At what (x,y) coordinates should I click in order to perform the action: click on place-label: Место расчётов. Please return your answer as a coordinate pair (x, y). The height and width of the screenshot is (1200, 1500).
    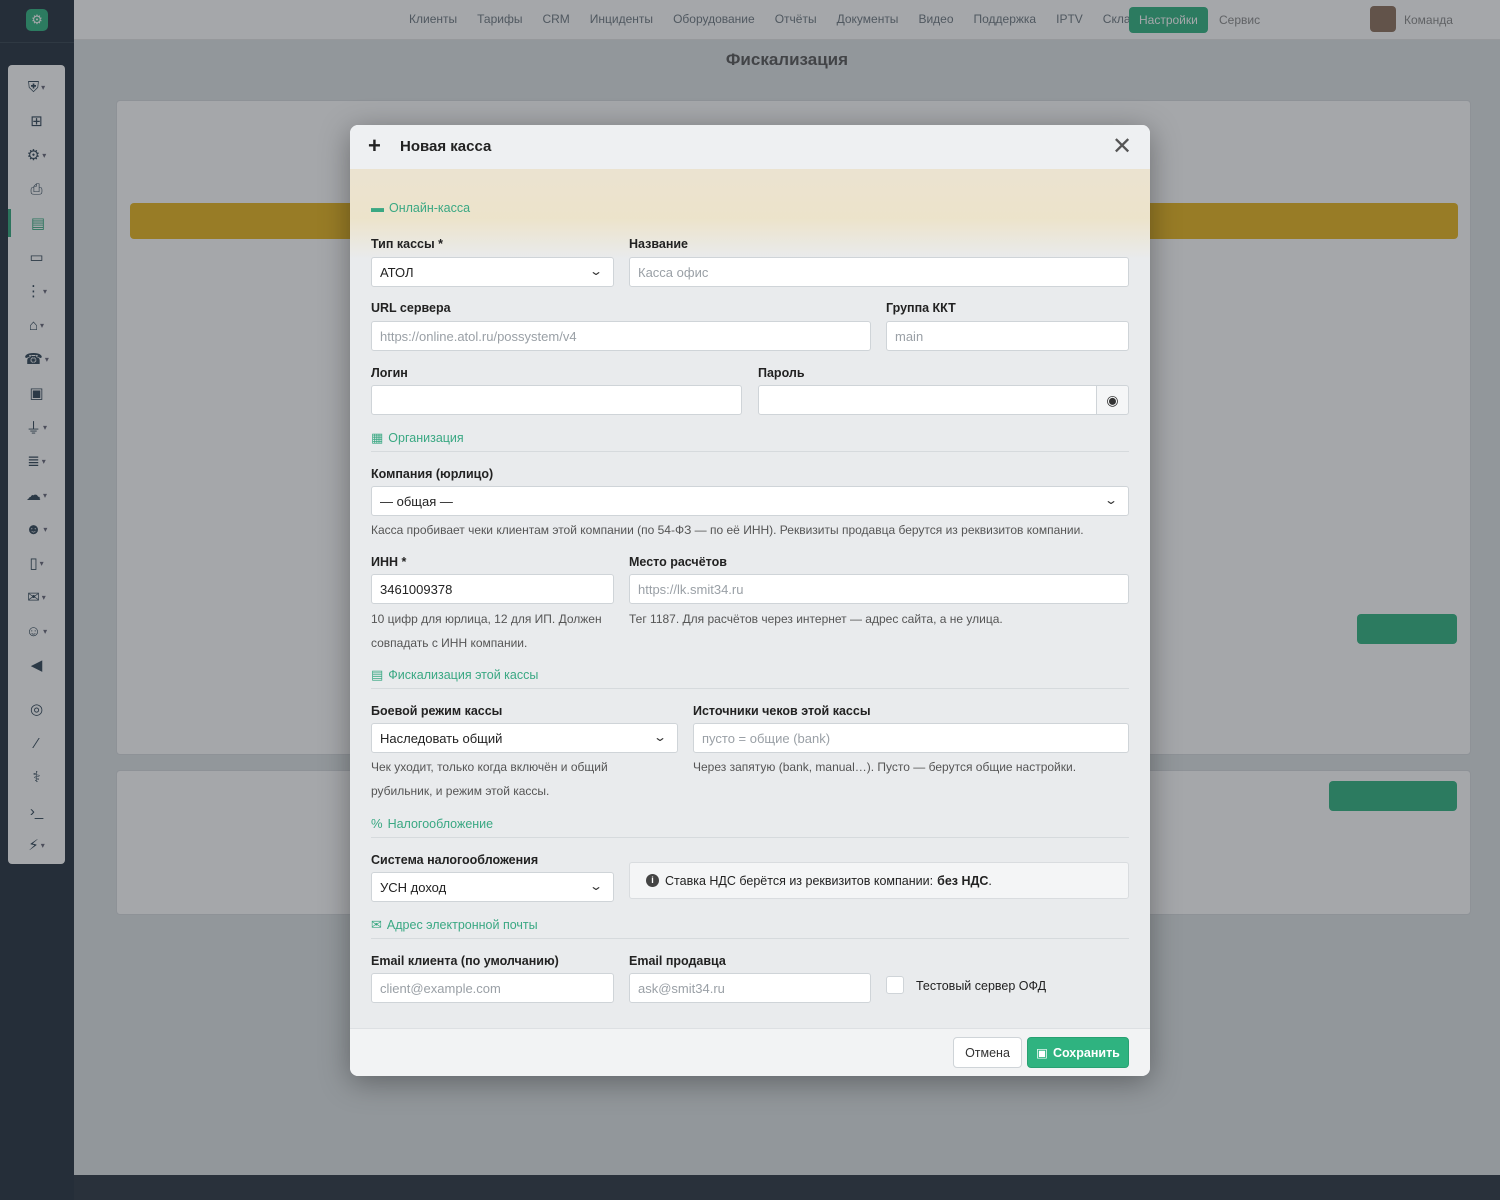
    Looking at the image, I should click on (678, 562).